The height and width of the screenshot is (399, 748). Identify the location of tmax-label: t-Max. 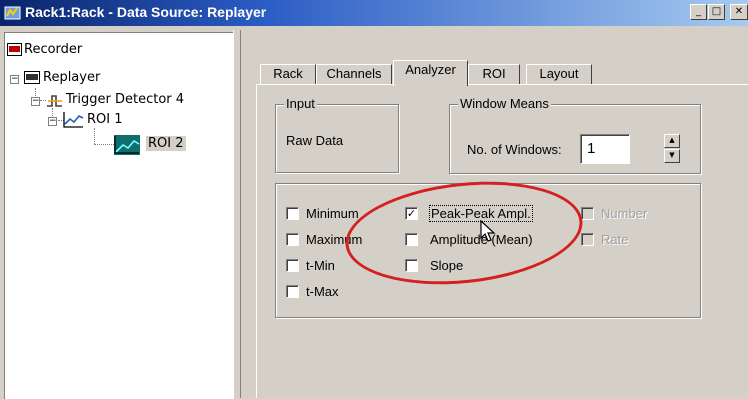
(322, 291).